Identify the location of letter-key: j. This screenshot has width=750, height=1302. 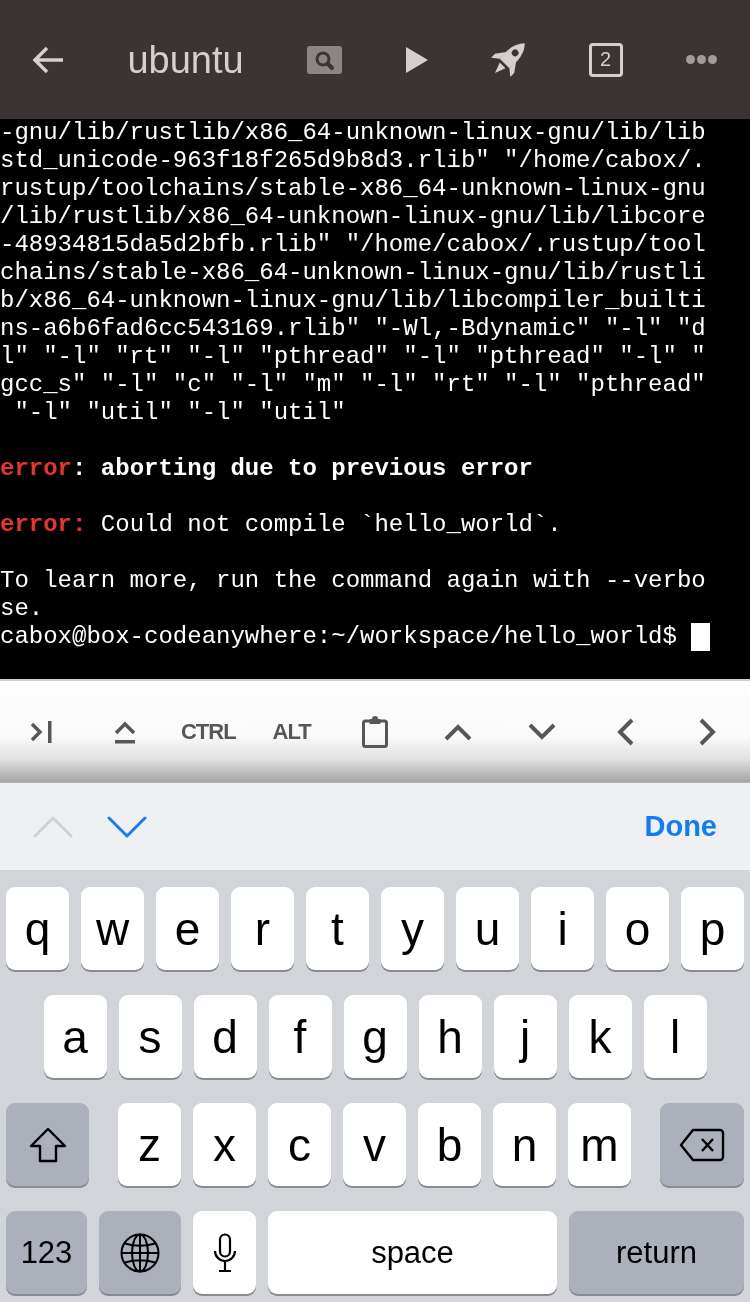
(525, 1036).